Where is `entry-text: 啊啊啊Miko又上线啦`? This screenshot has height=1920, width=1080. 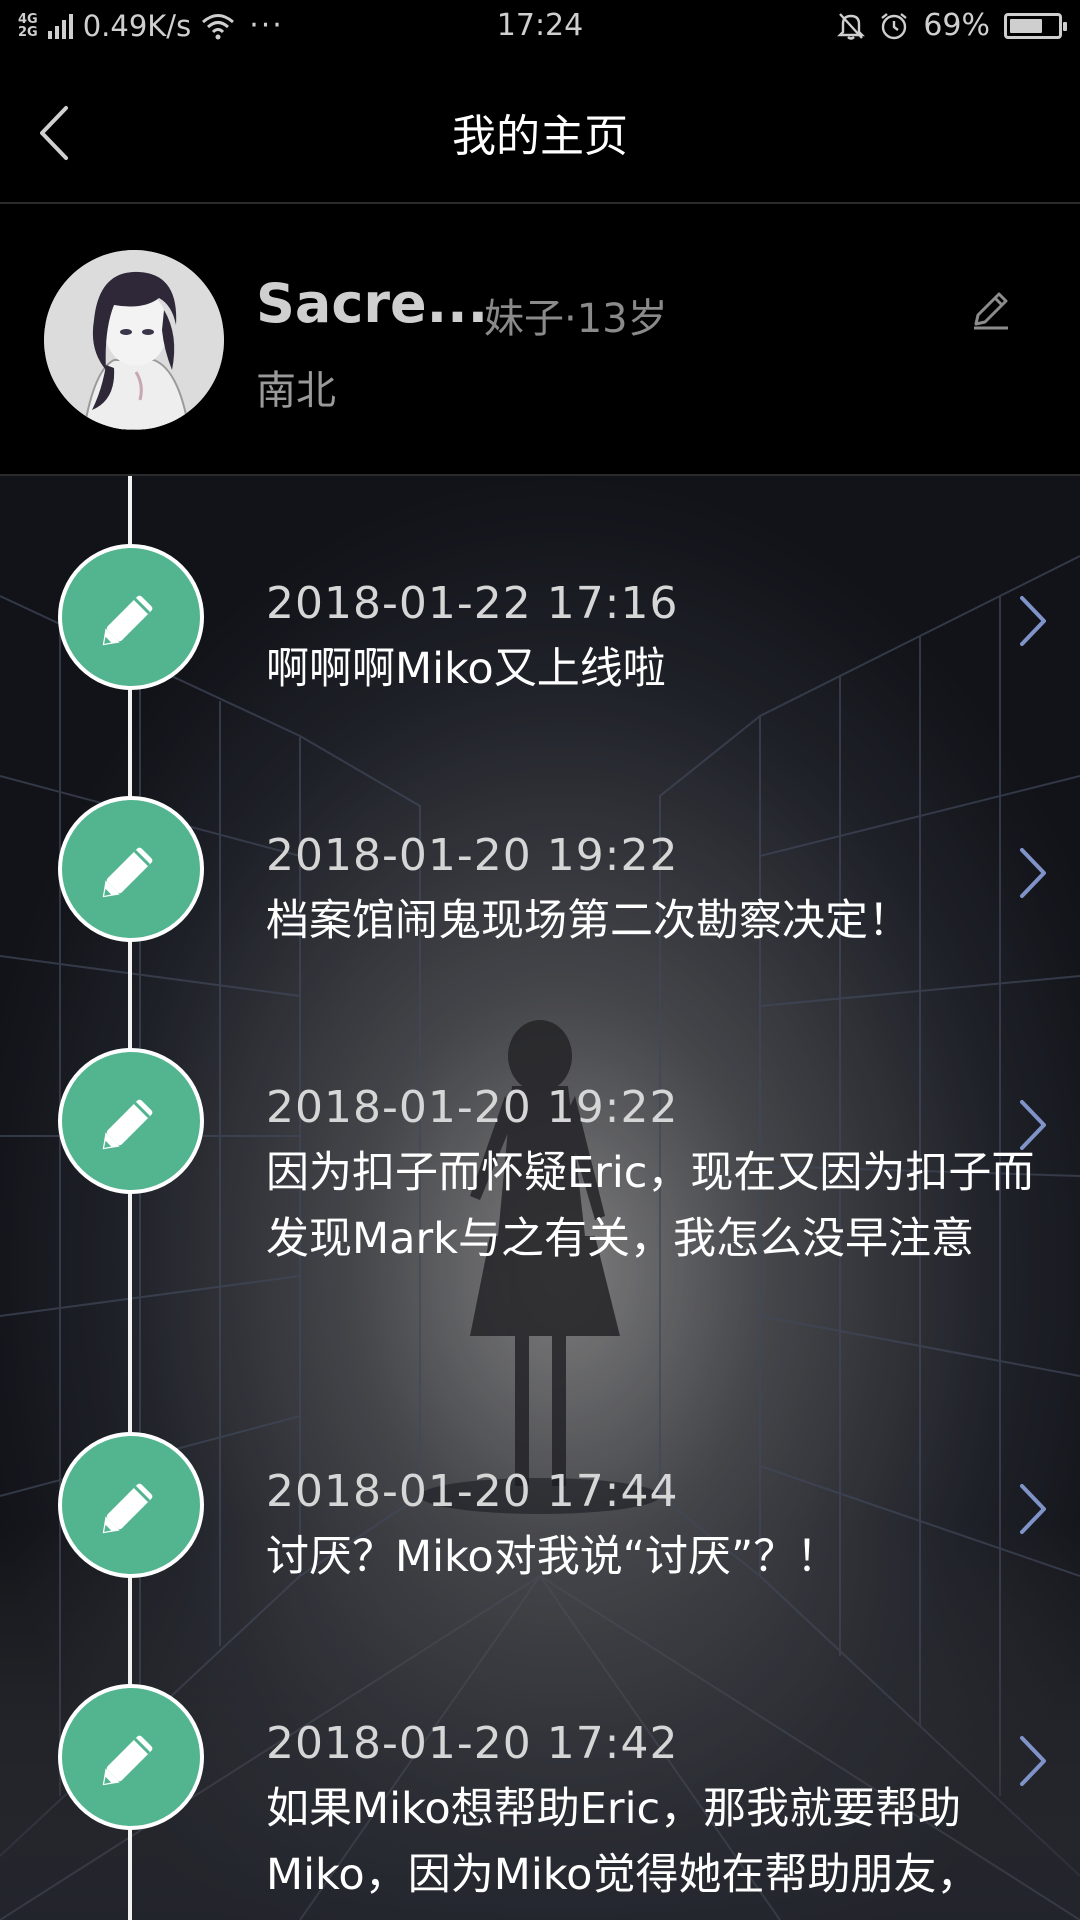
entry-text: 啊啊啊Miko又上线啦 is located at coordinates (466, 669).